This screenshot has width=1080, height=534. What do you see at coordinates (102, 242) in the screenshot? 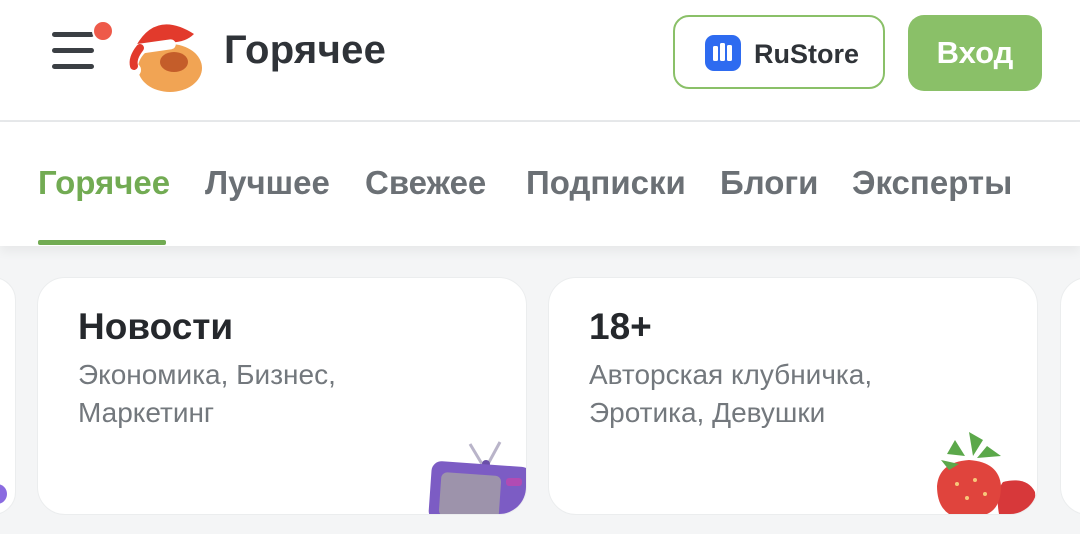
I see `active-tab-indicator` at bounding box center [102, 242].